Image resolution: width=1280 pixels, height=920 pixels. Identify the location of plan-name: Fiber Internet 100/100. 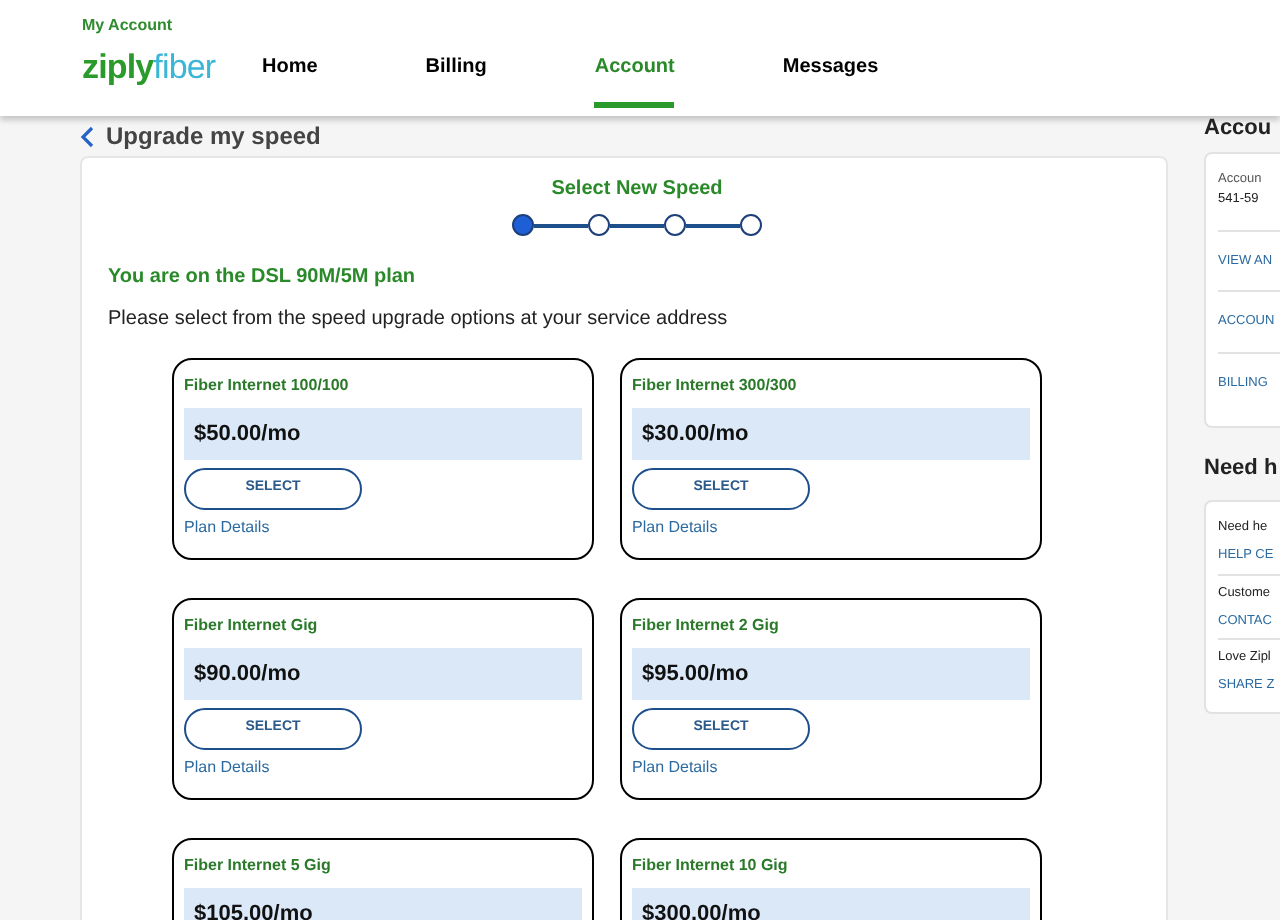
(267, 386).